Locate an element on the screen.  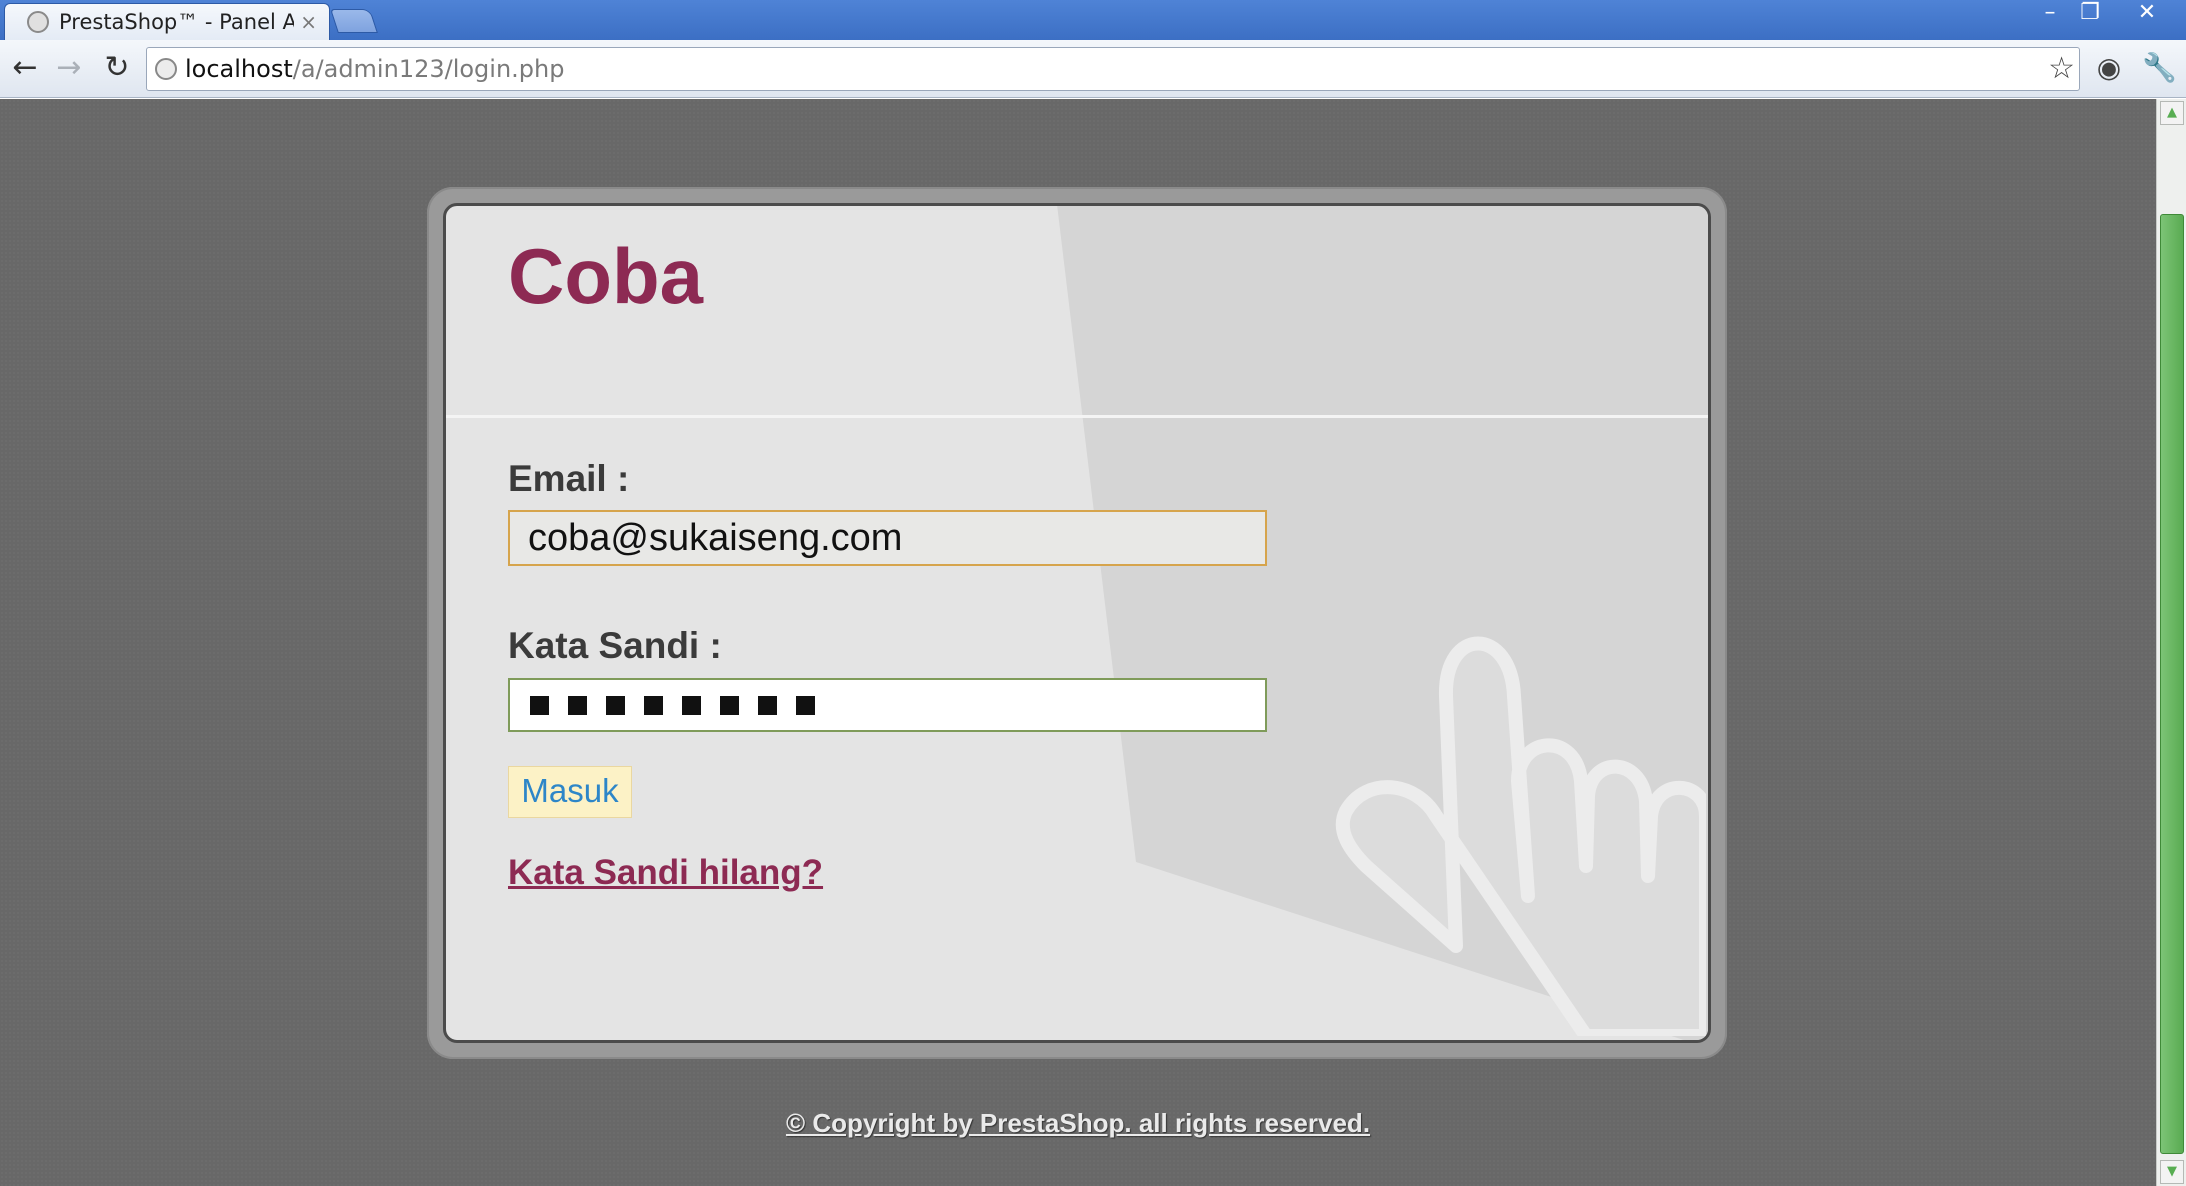
page-favicon-icon is located at coordinates (38, 22).